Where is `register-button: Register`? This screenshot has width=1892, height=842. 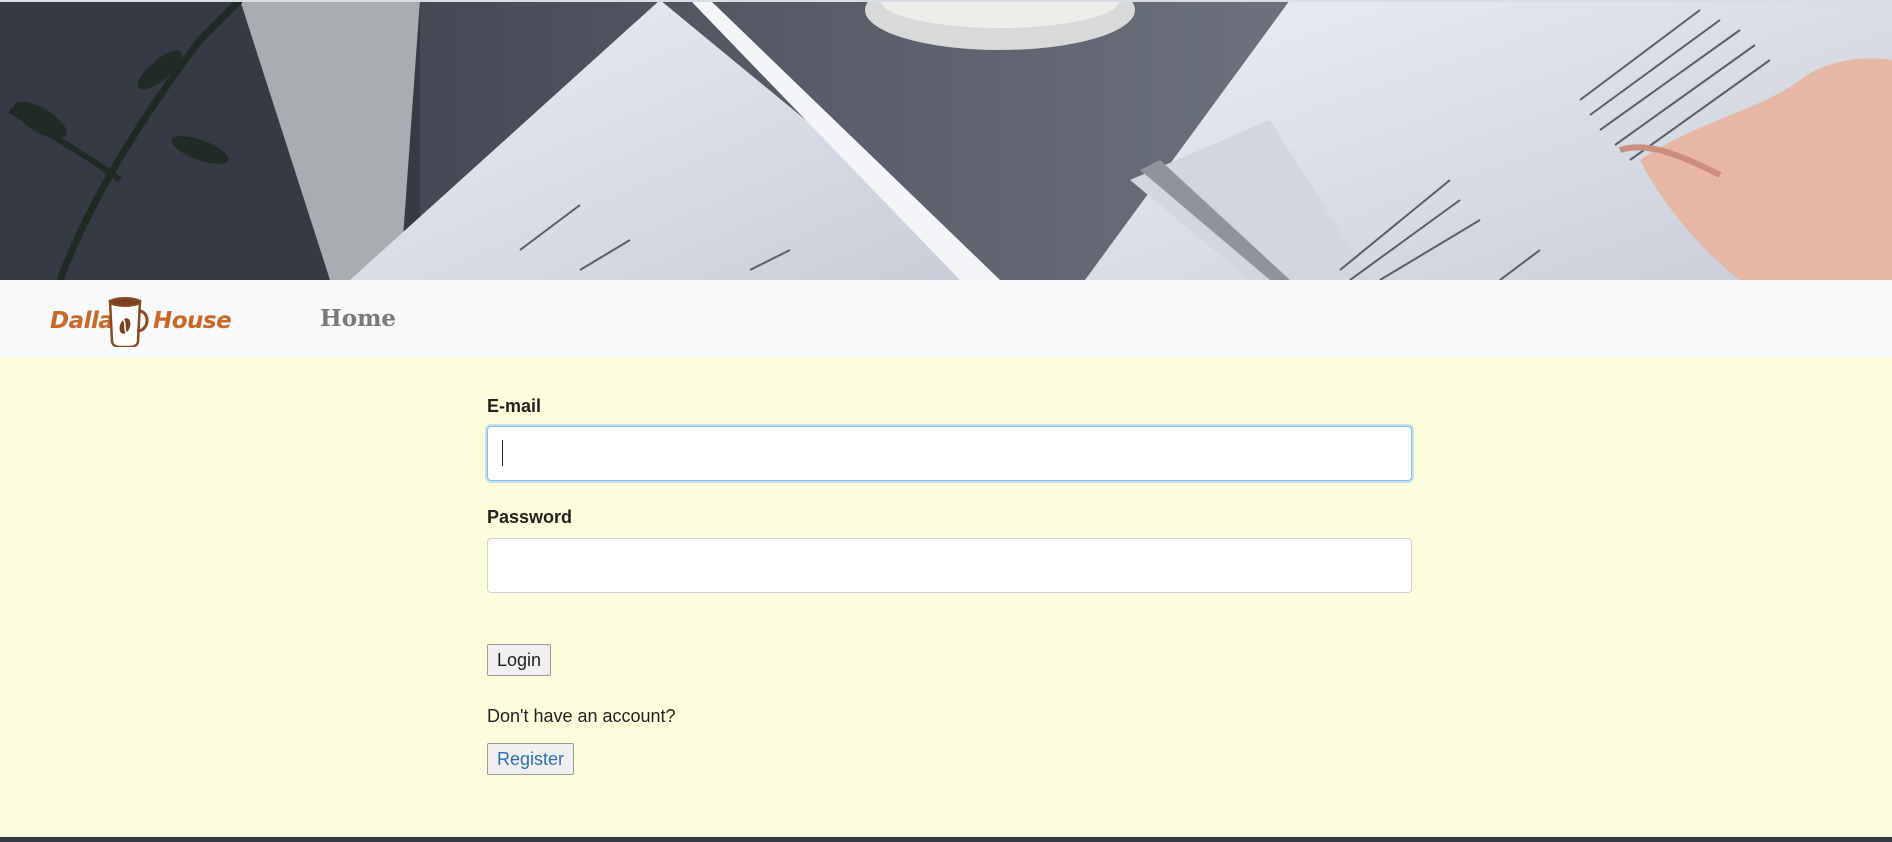
register-button: Register is located at coordinates (531, 759).